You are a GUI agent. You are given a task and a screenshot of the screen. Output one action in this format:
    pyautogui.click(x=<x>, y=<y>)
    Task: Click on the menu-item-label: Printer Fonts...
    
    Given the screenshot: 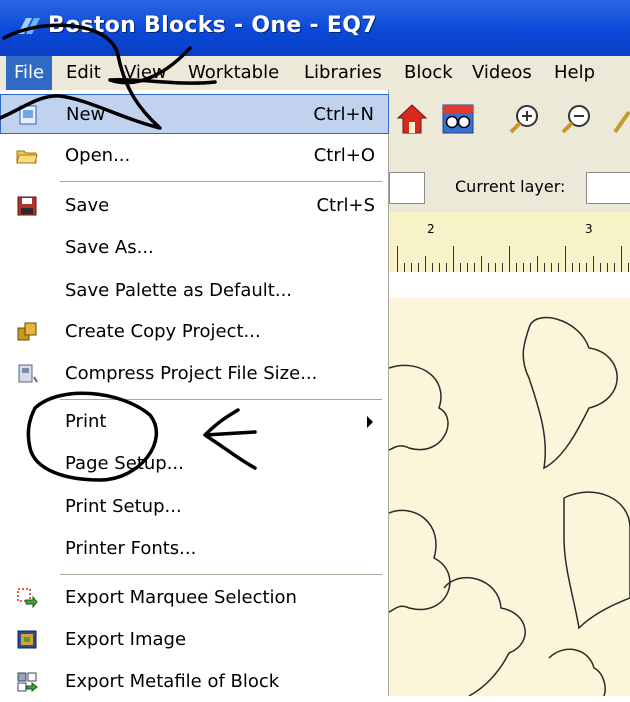 What is the action you would take?
    pyautogui.click(x=131, y=548)
    